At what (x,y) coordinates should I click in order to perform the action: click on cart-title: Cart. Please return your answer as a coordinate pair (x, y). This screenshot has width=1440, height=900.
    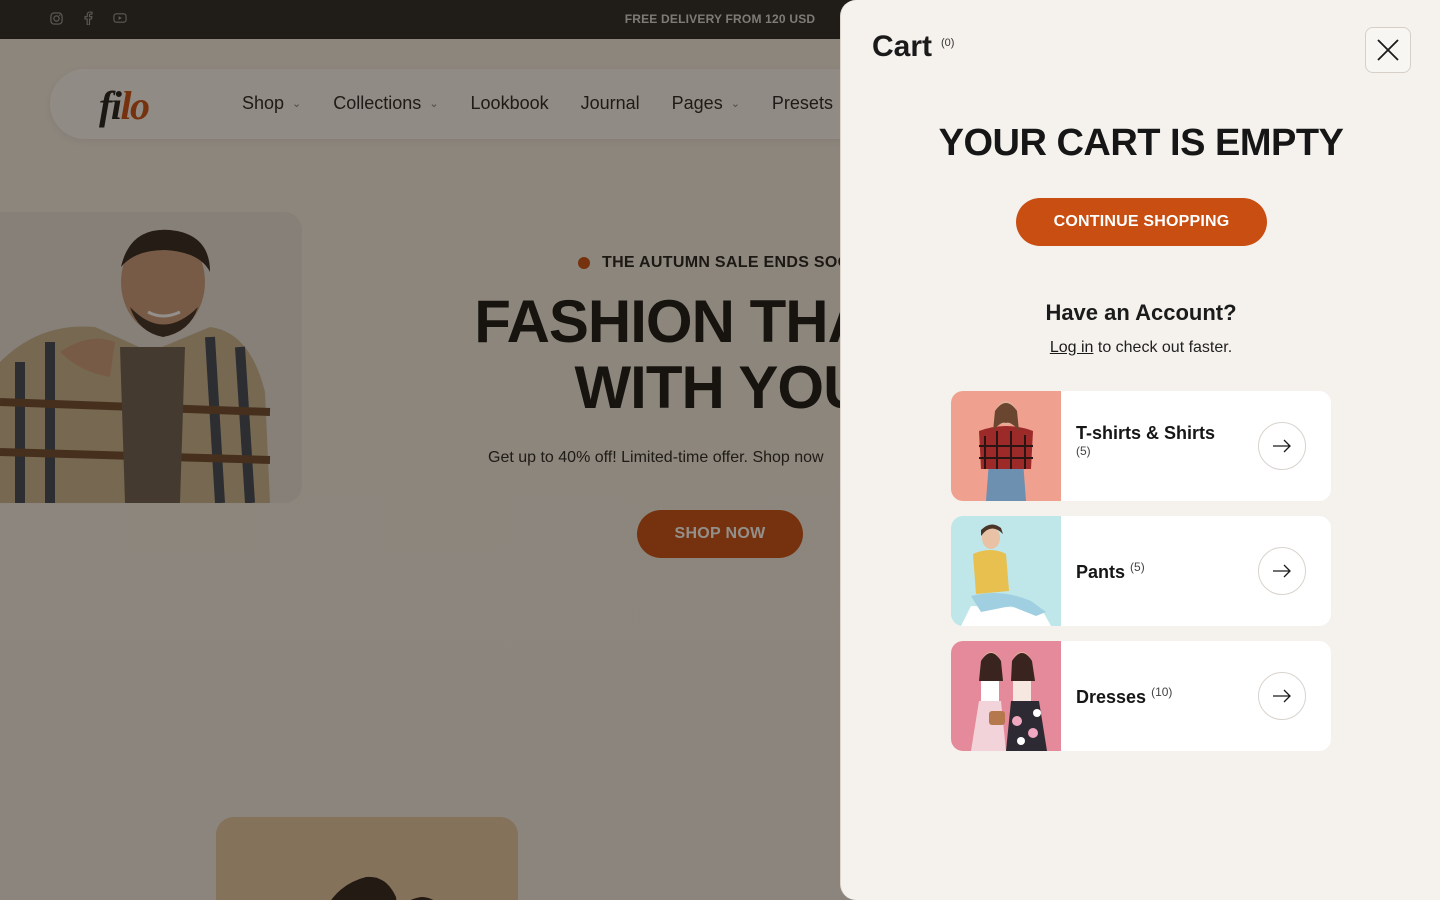
    Looking at the image, I should click on (902, 46).